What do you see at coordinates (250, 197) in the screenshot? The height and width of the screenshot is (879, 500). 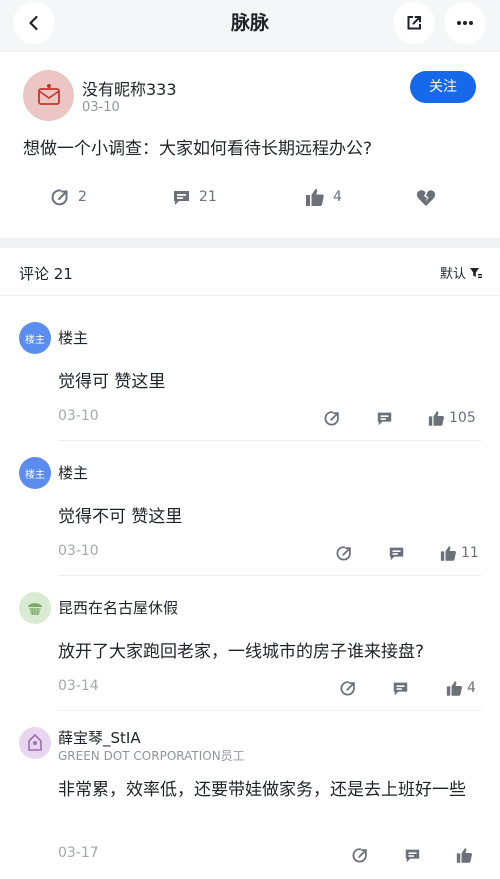 I see `post-actions: 2 21 4` at bounding box center [250, 197].